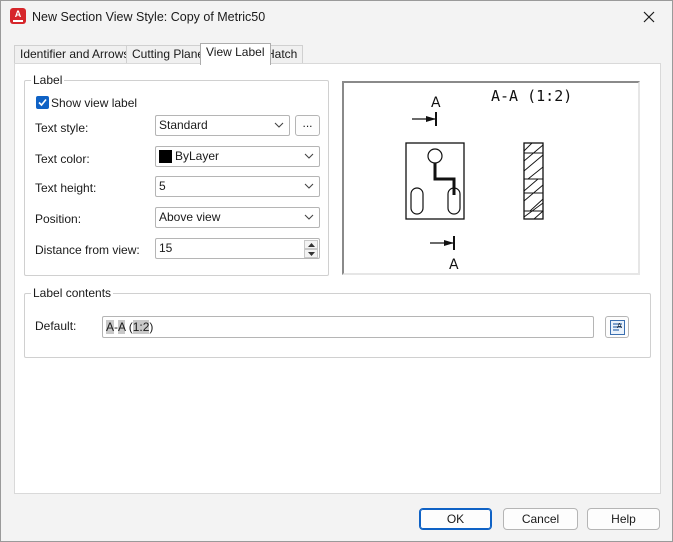  I want to click on field-open-paren: (, so click(129, 327).